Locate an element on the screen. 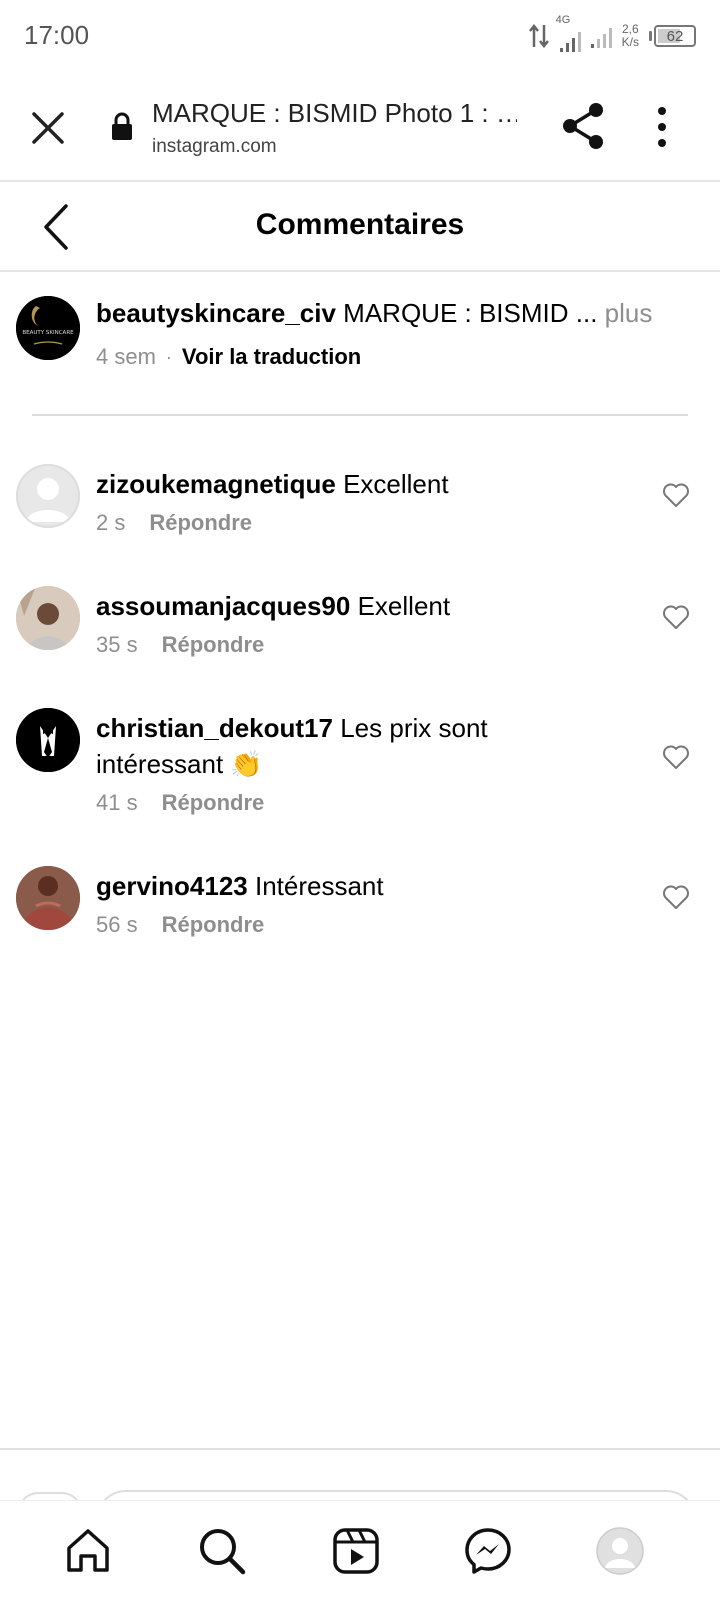 This screenshot has width=720, height=1600. network-speed: 2,6 K/s is located at coordinates (630, 36).